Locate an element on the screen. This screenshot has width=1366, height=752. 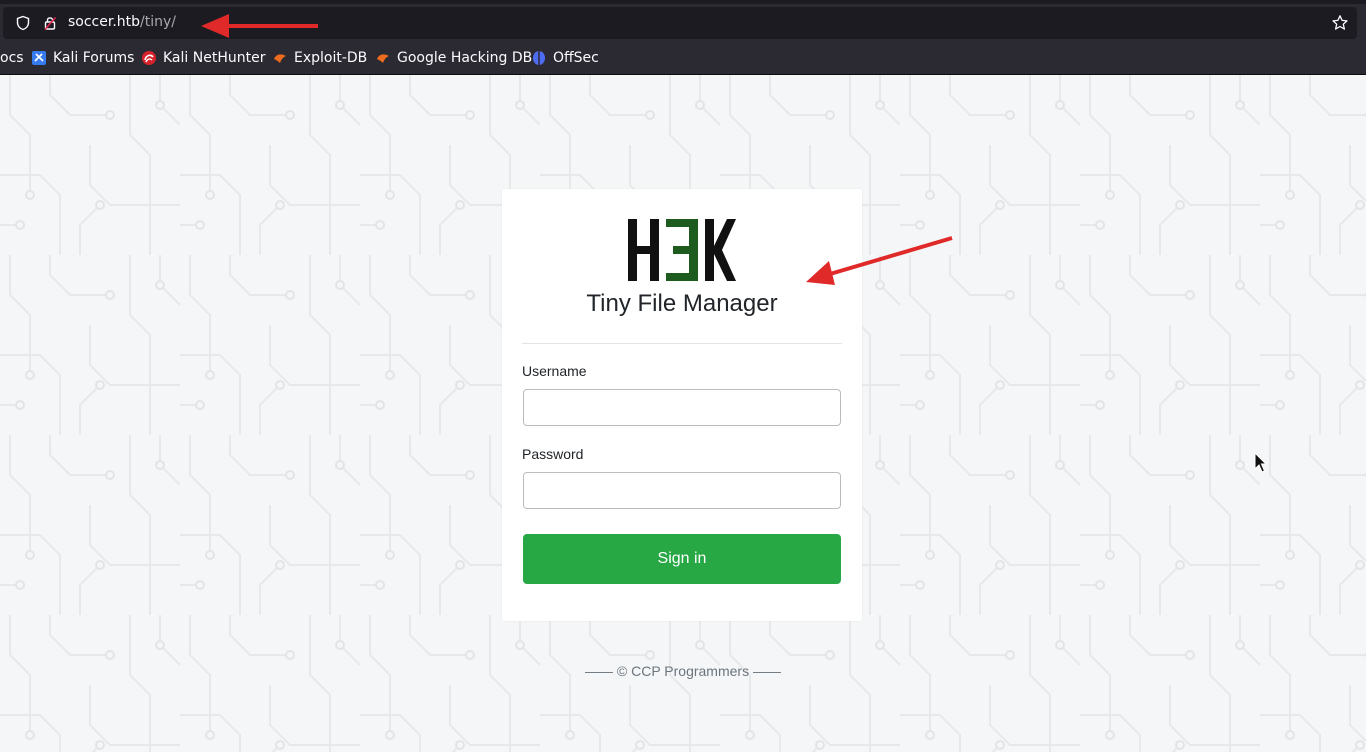
bookmark-google-hacking-db: Google Hacking DB is located at coordinates (453, 58).